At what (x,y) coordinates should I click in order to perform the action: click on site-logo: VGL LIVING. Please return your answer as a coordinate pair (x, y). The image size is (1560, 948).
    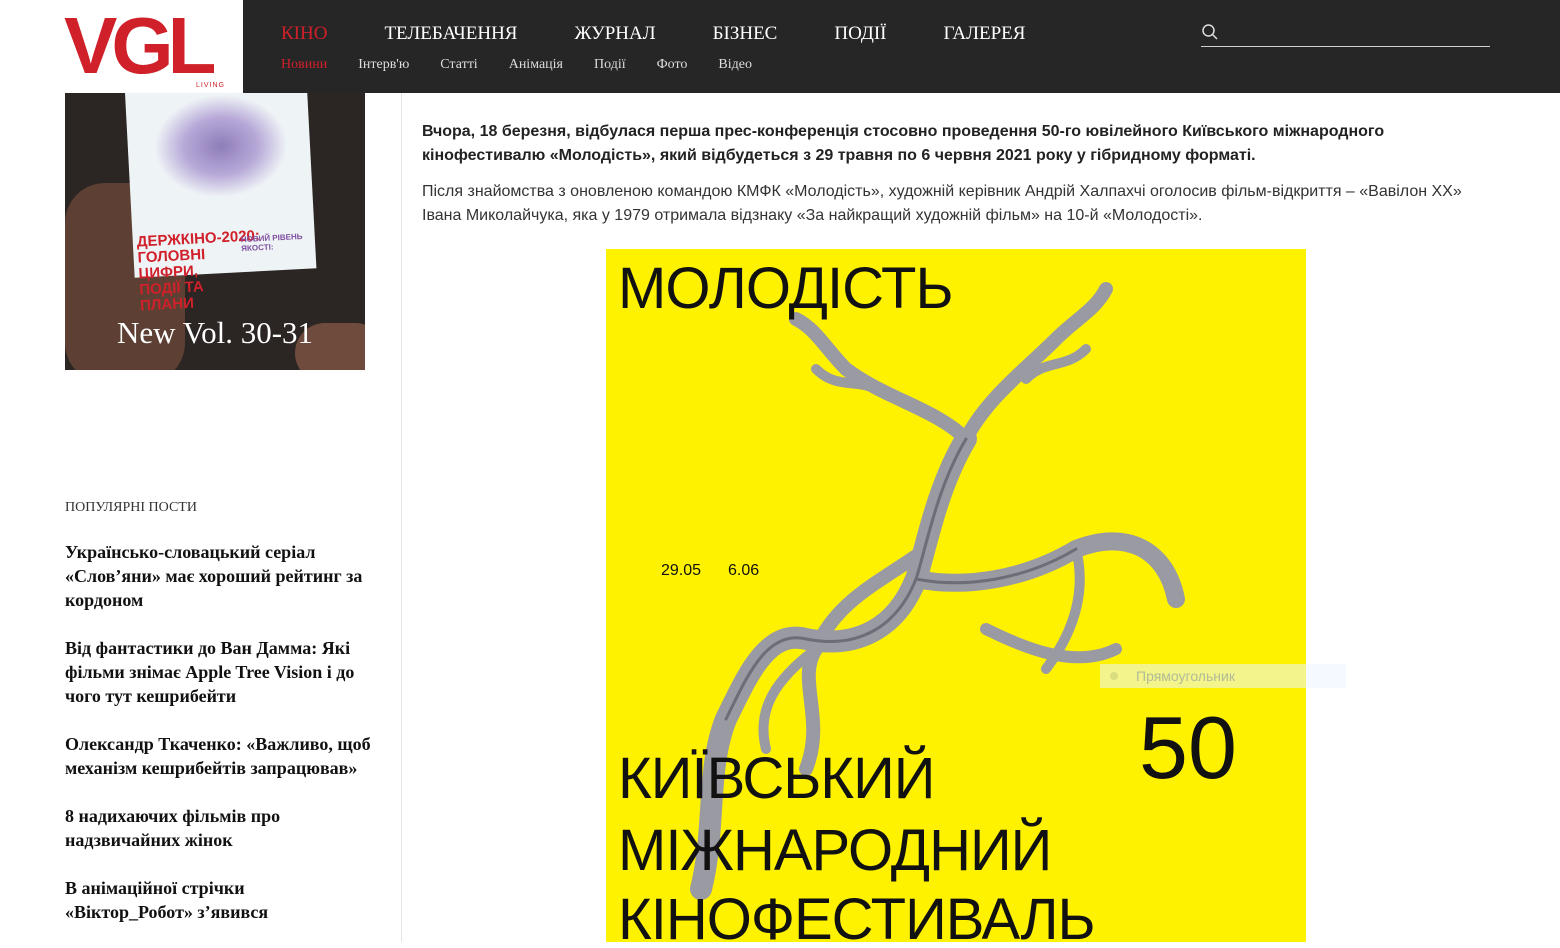
    Looking at the image, I should click on (121, 46).